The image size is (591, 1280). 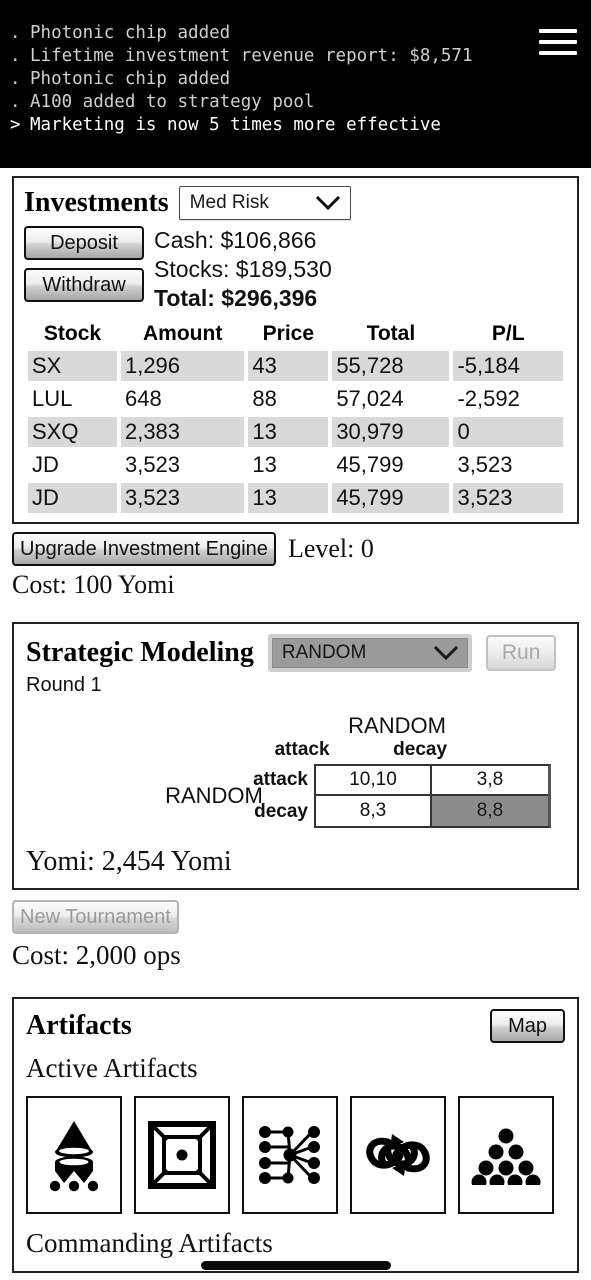 I want to click on payoff-matrix: RANDOM attack decay RANDOM attack decay, so click(x=358, y=770).